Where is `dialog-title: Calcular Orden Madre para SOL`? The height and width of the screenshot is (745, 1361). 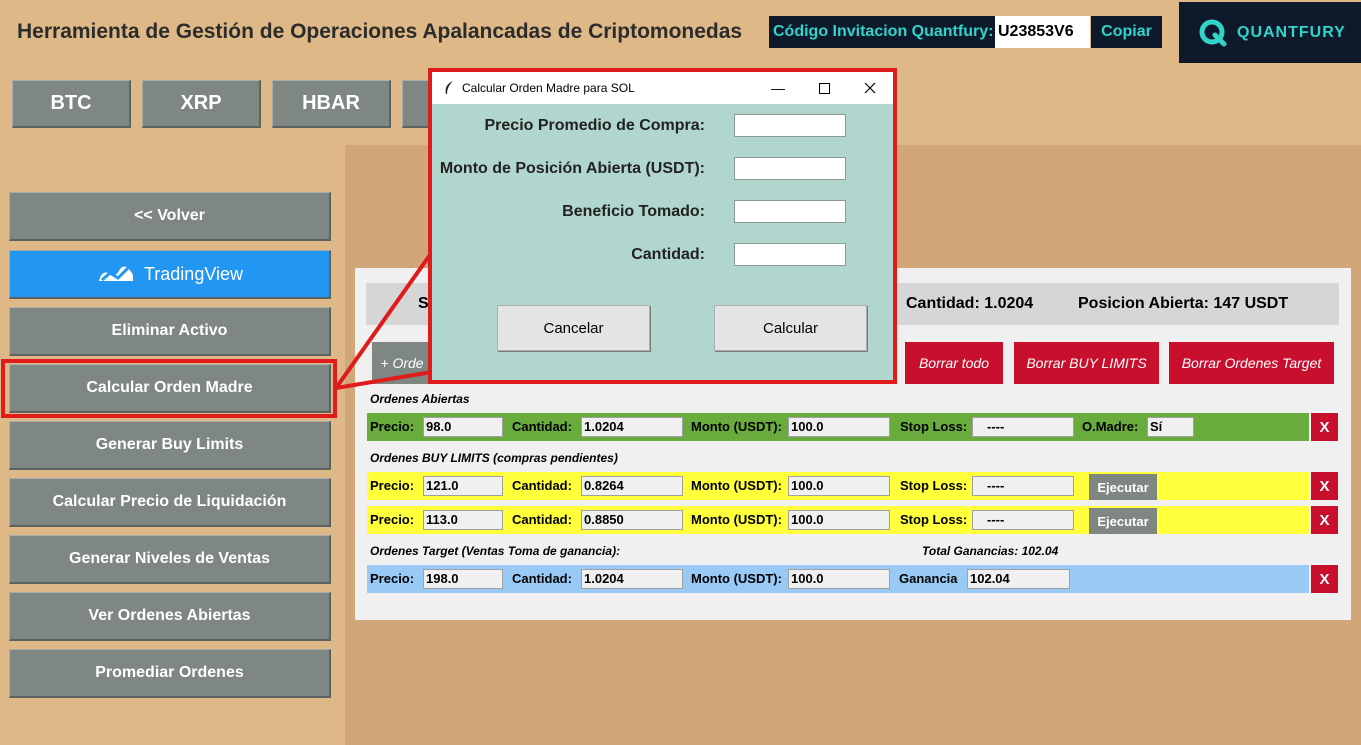 dialog-title: Calcular Orden Madre para SOL is located at coordinates (548, 88).